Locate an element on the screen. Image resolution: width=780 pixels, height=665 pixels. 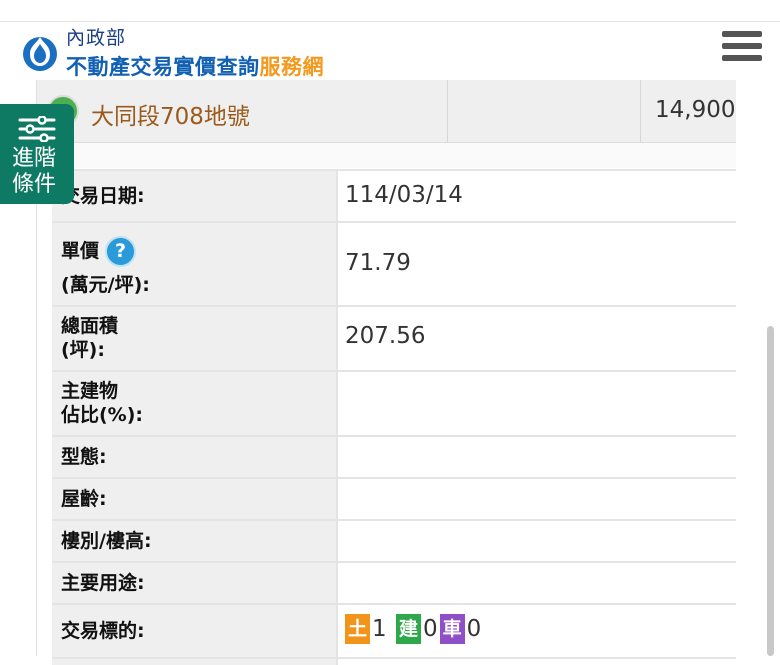
top-strip is located at coordinates (390, 11).